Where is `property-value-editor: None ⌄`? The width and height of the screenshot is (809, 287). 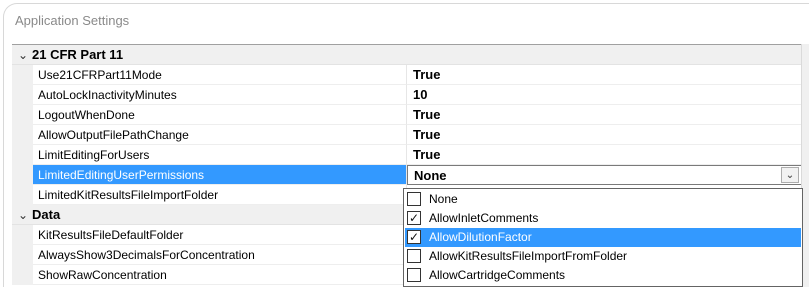
property-value-editor: None ⌄ is located at coordinates (604, 175).